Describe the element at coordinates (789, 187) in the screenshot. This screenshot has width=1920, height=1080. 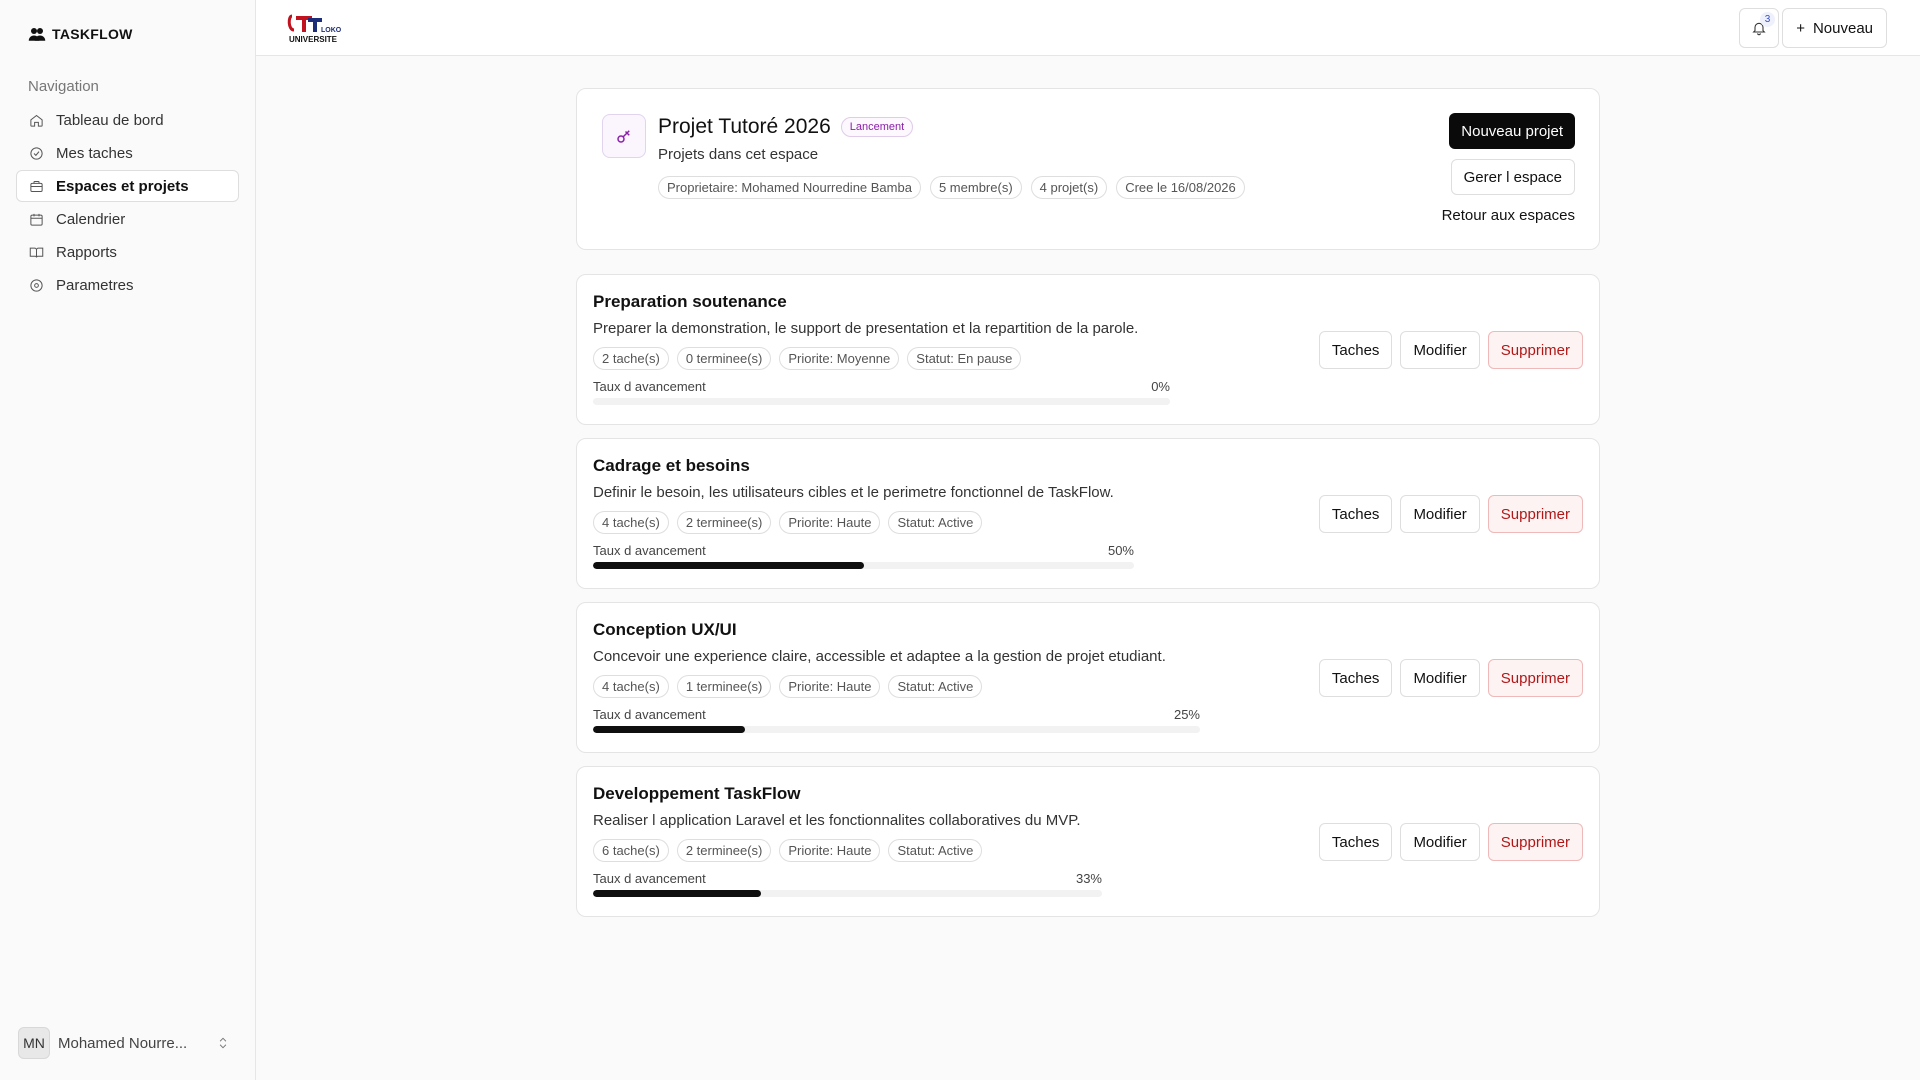
I see `owner-tag: Proprietaire: Mohamed Nourredine Bamba` at that location.